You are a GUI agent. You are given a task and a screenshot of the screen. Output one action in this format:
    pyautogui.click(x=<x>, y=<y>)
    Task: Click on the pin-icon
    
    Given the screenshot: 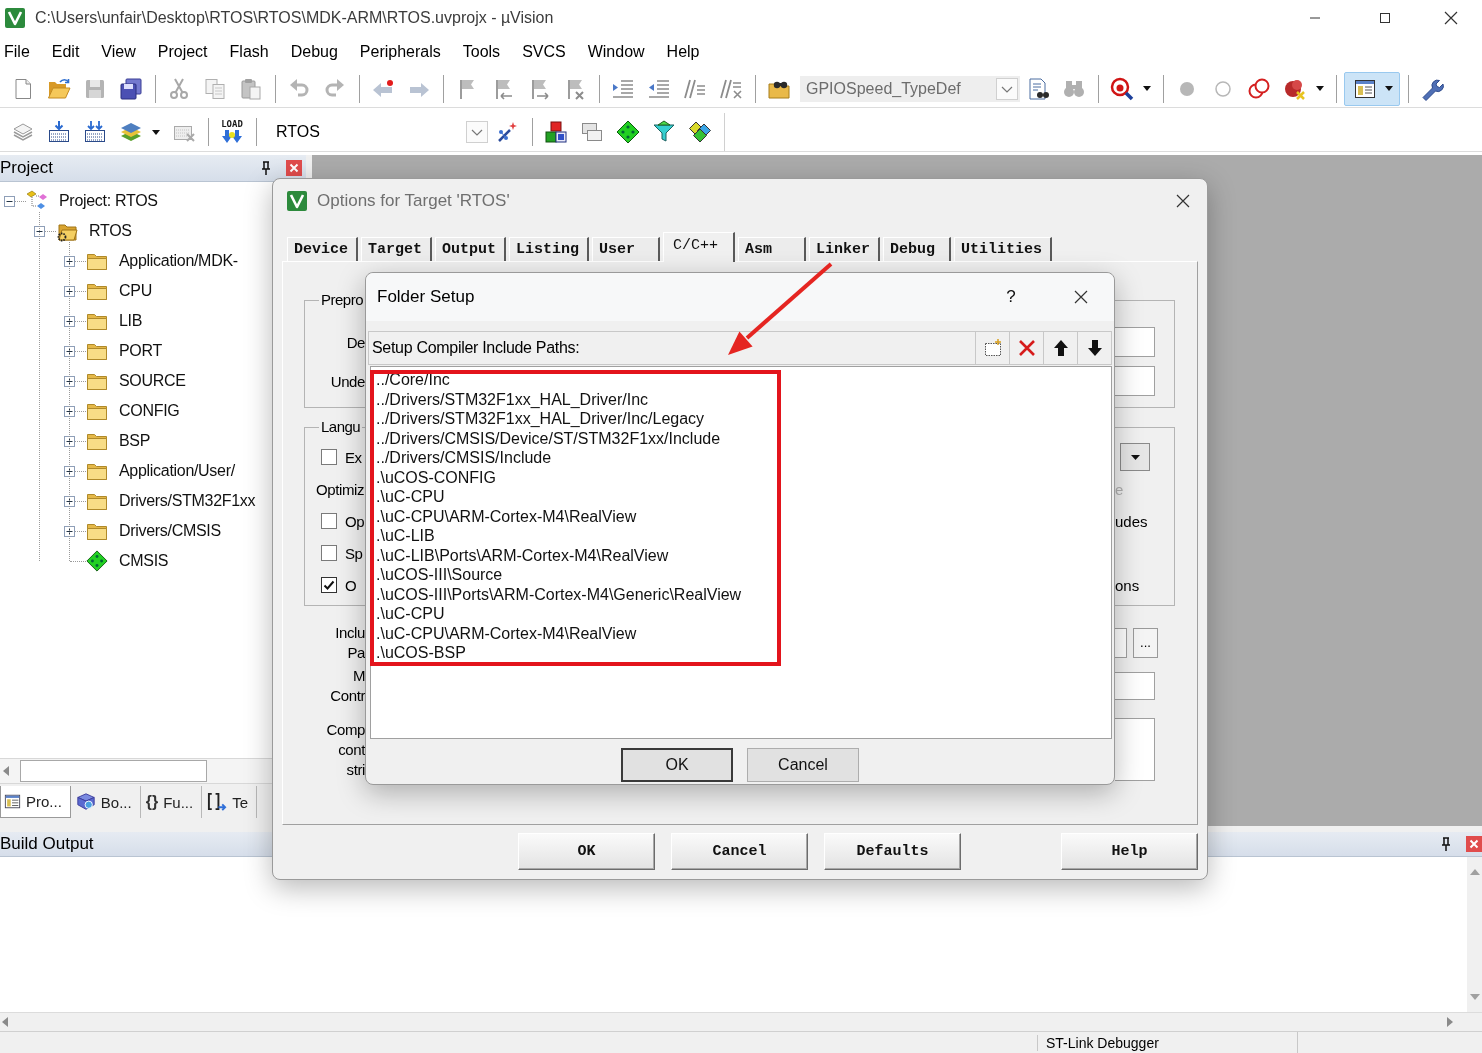 What is the action you would take?
    pyautogui.click(x=1446, y=844)
    